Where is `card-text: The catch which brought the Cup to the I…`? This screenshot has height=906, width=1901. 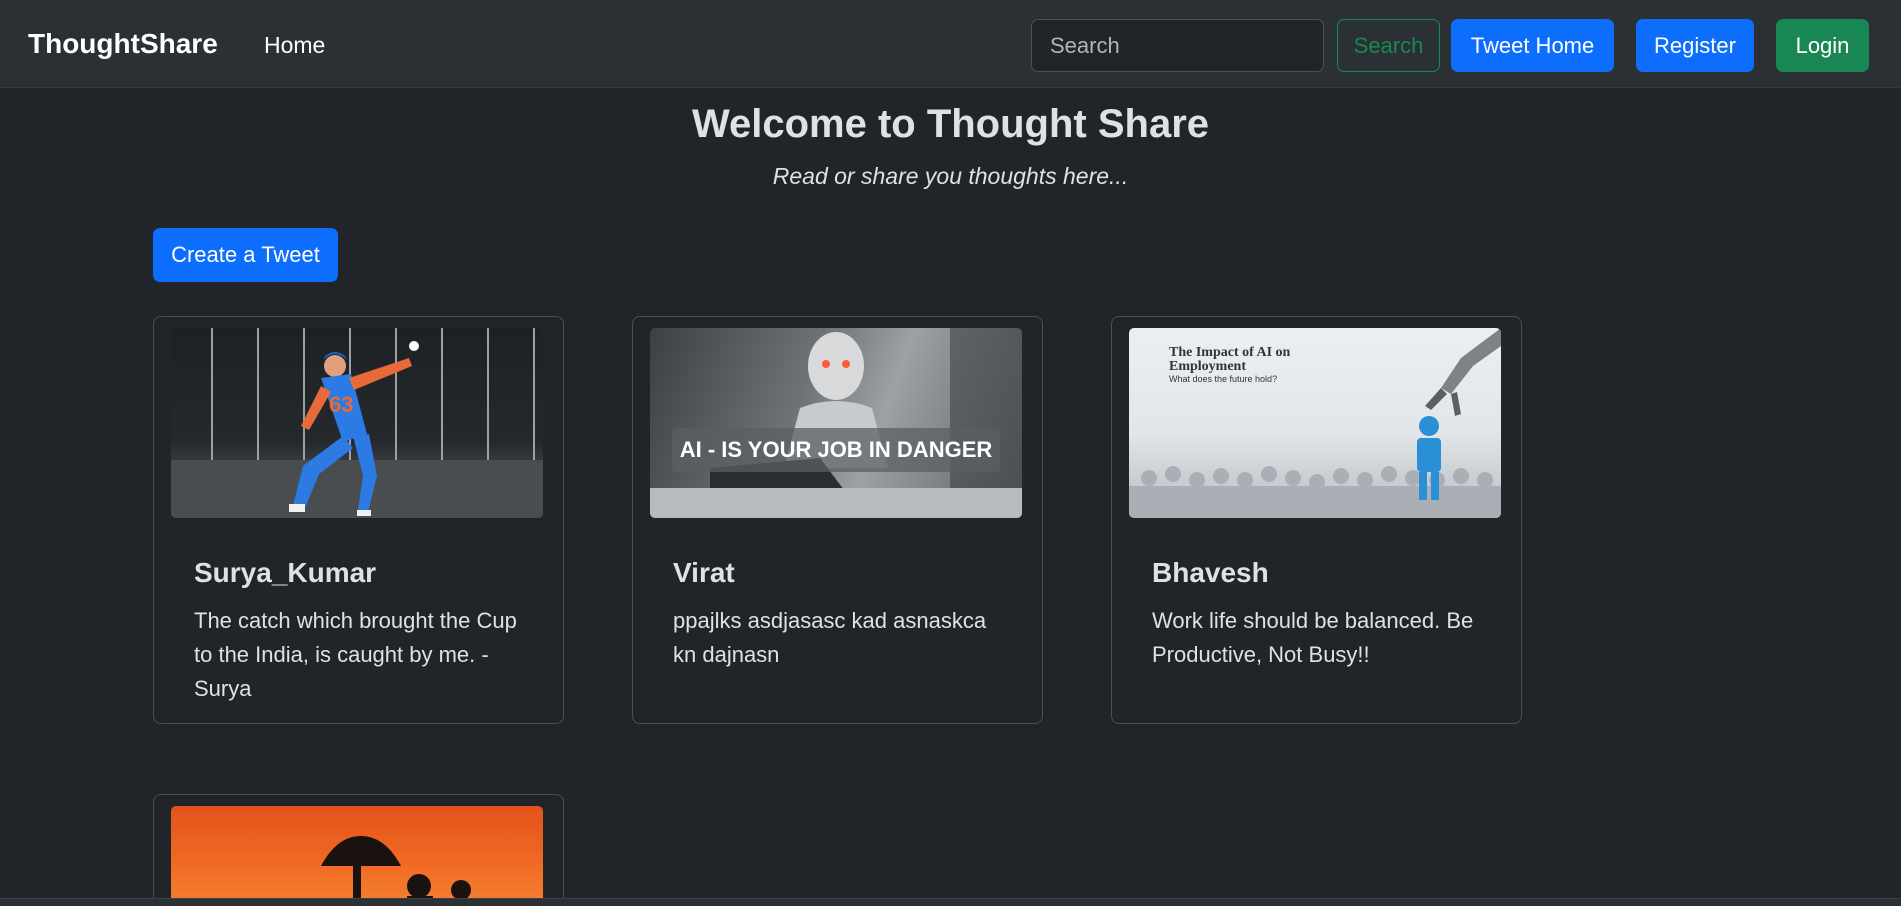
card-text: The catch which brought the Cup to the I… is located at coordinates (355, 654).